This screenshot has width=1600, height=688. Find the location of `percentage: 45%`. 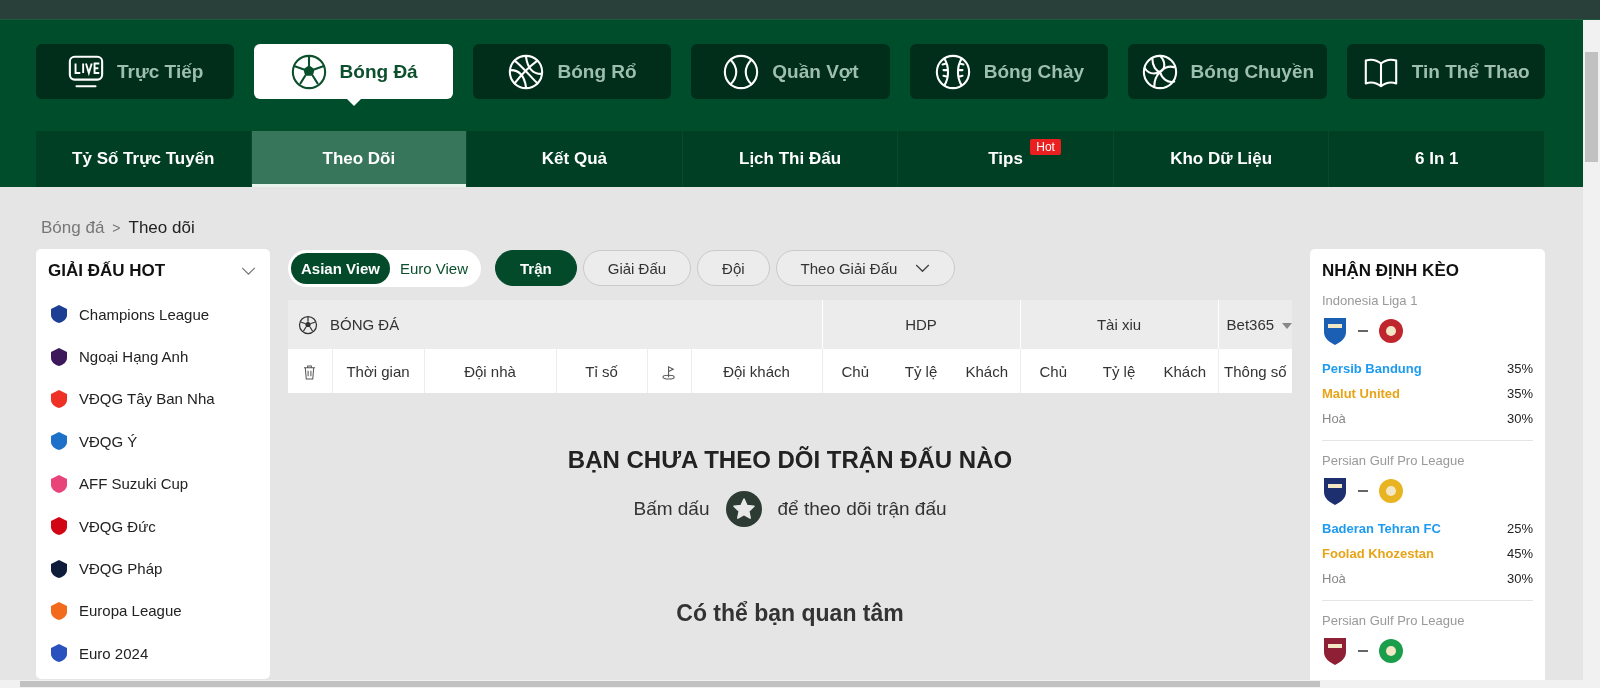

percentage: 45% is located at coordinates (1519, 553).